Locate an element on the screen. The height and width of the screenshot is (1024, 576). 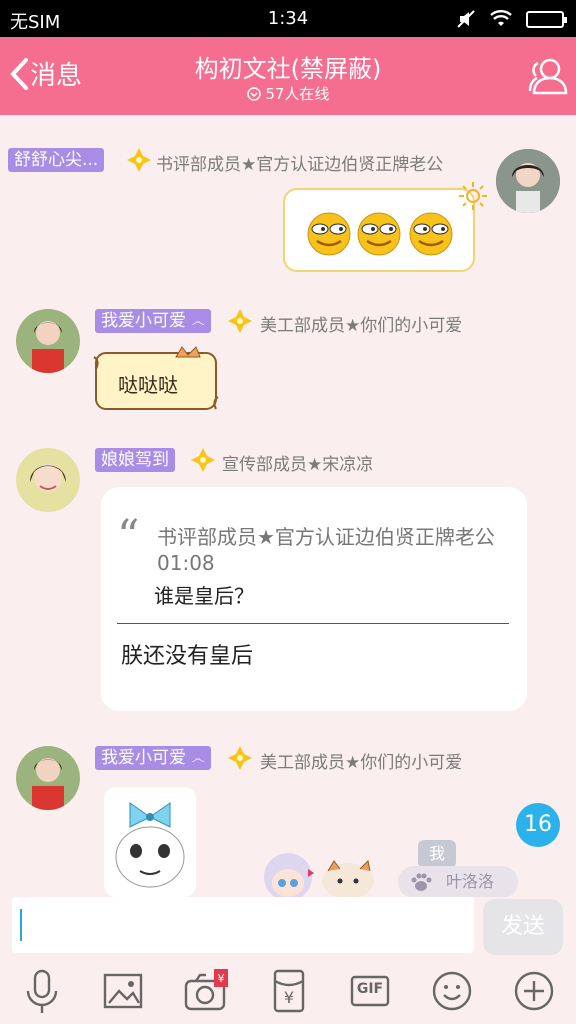
sticker-bubble is located at coordinates (379, 230).